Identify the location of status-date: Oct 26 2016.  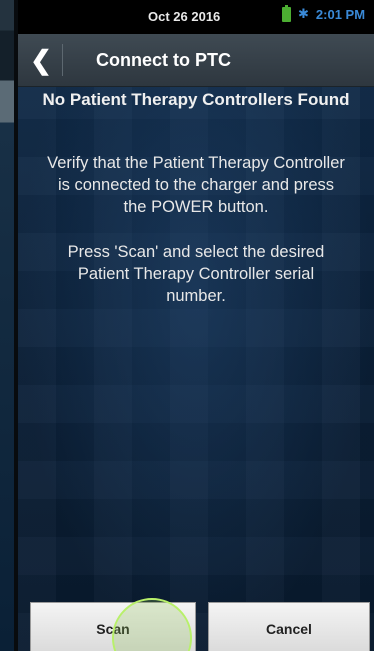
(184, 16).